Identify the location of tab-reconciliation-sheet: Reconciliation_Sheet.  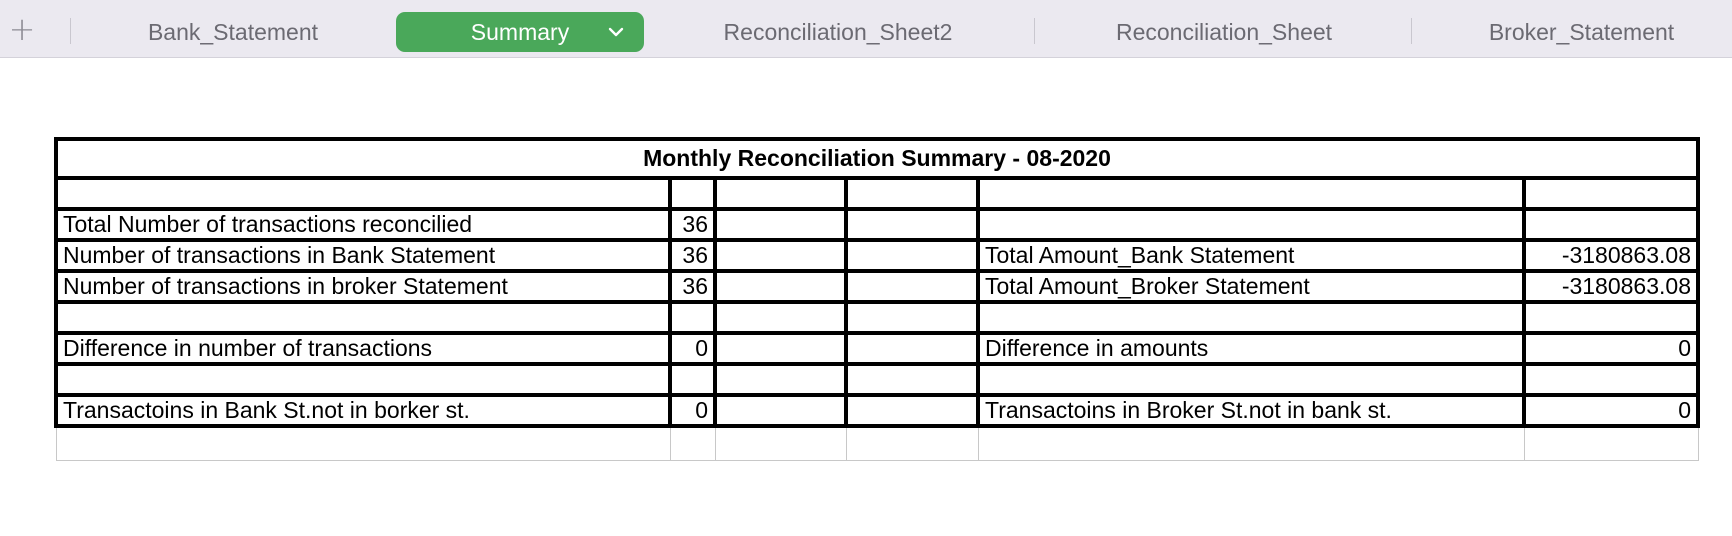
(1224, 32).